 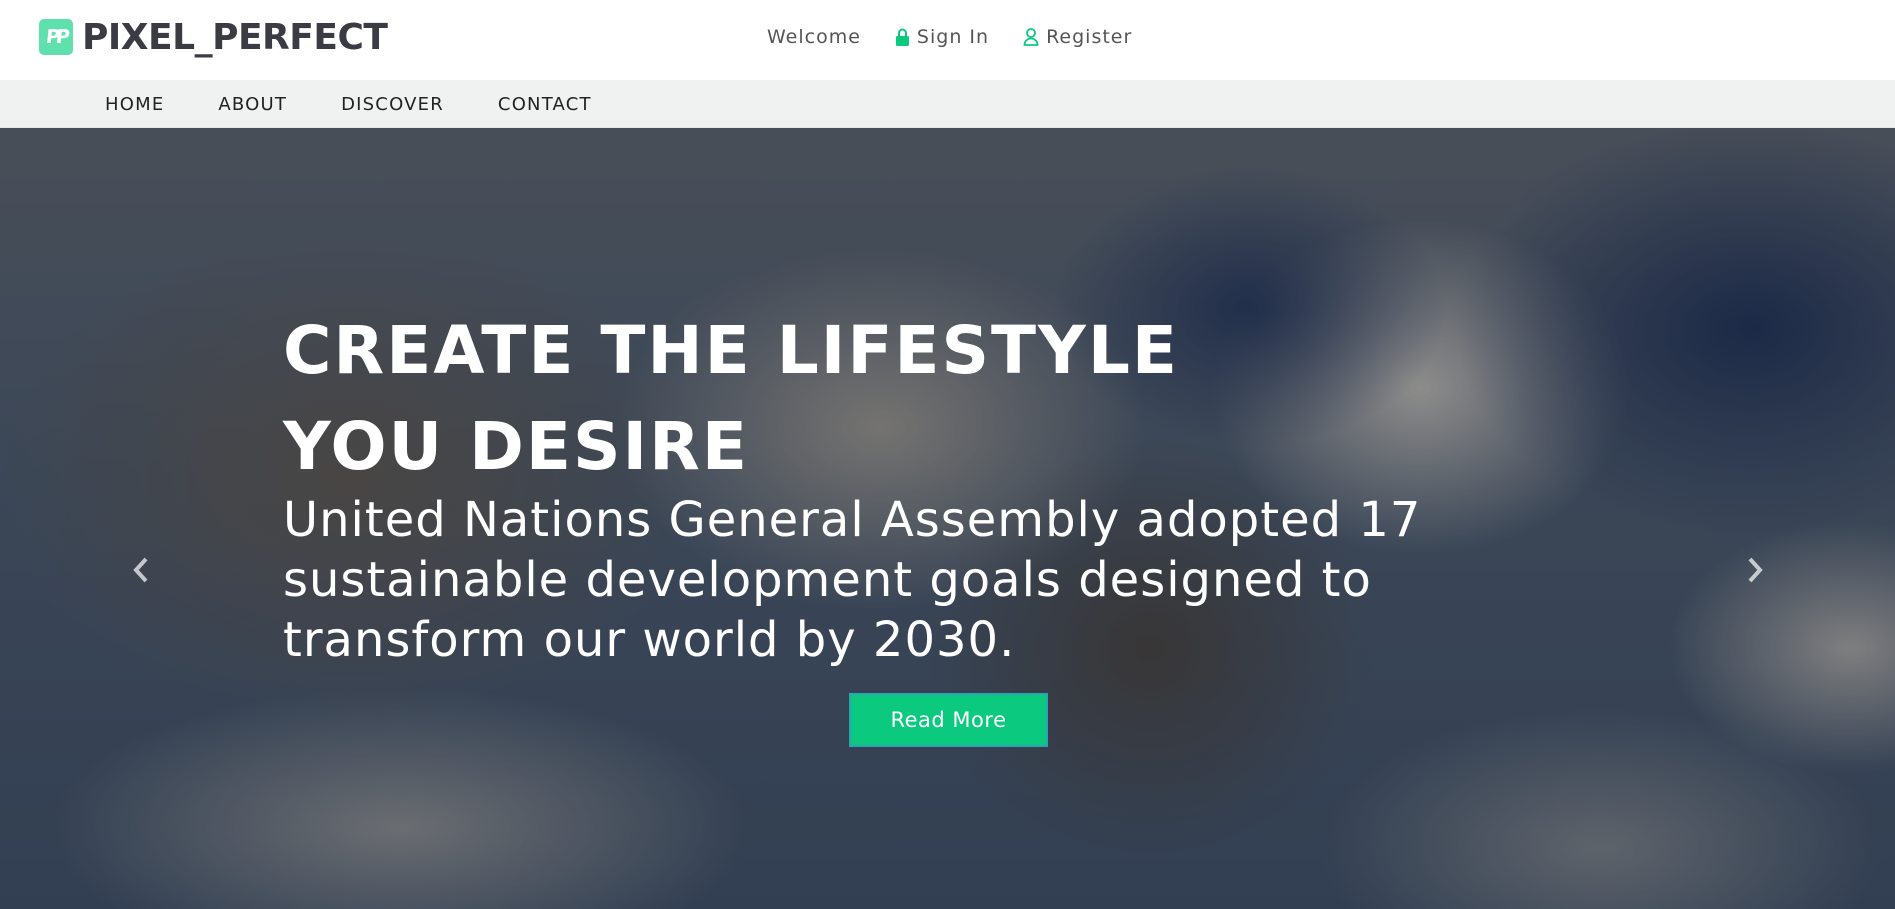 I want to click on read-more-button: Read More, so click(x=948, y=720).